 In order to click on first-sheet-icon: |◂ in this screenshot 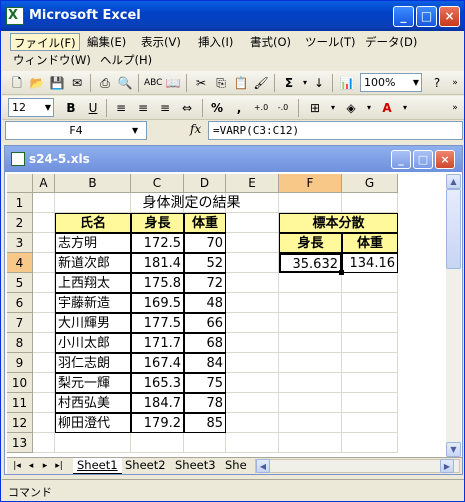, I will do `click(17, 466)`.